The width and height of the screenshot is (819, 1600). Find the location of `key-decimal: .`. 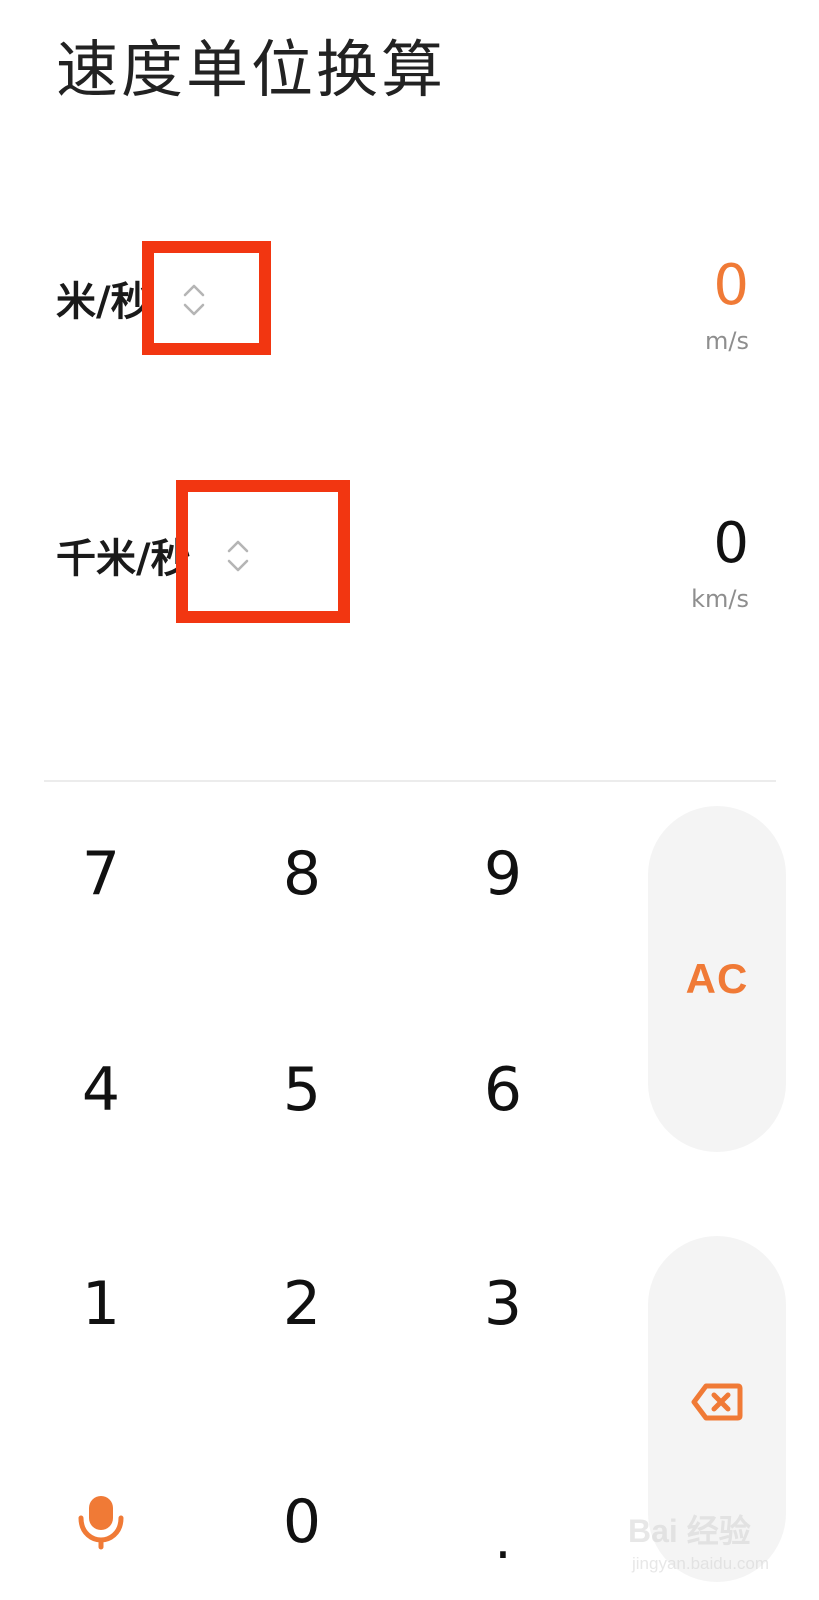

key-decimal: . is located at coordinates (503, 1522).